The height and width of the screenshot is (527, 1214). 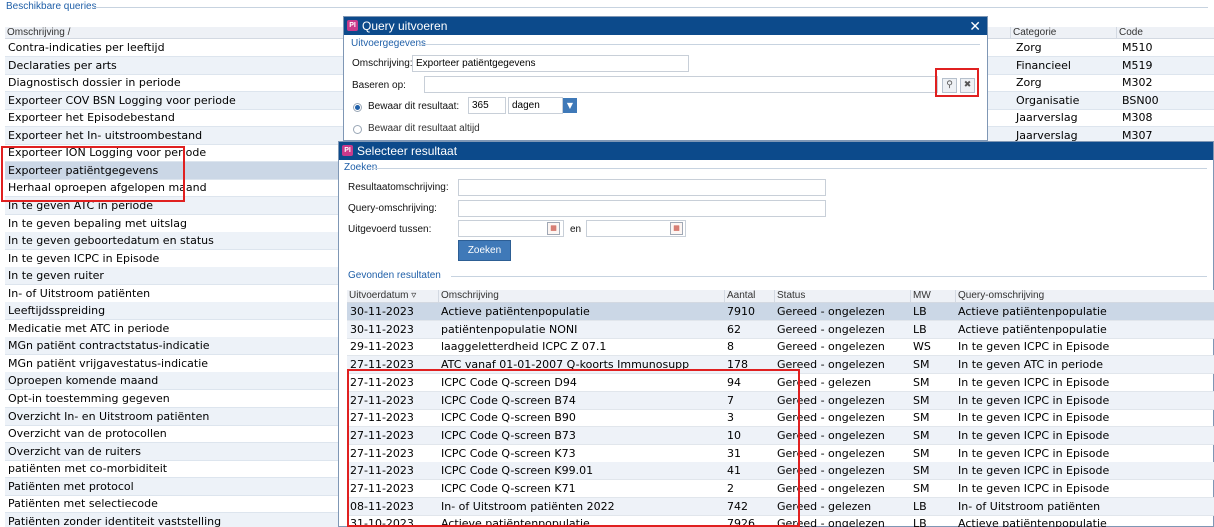 I want to click on keep-days-field: 365, so click(x=487, y=105).